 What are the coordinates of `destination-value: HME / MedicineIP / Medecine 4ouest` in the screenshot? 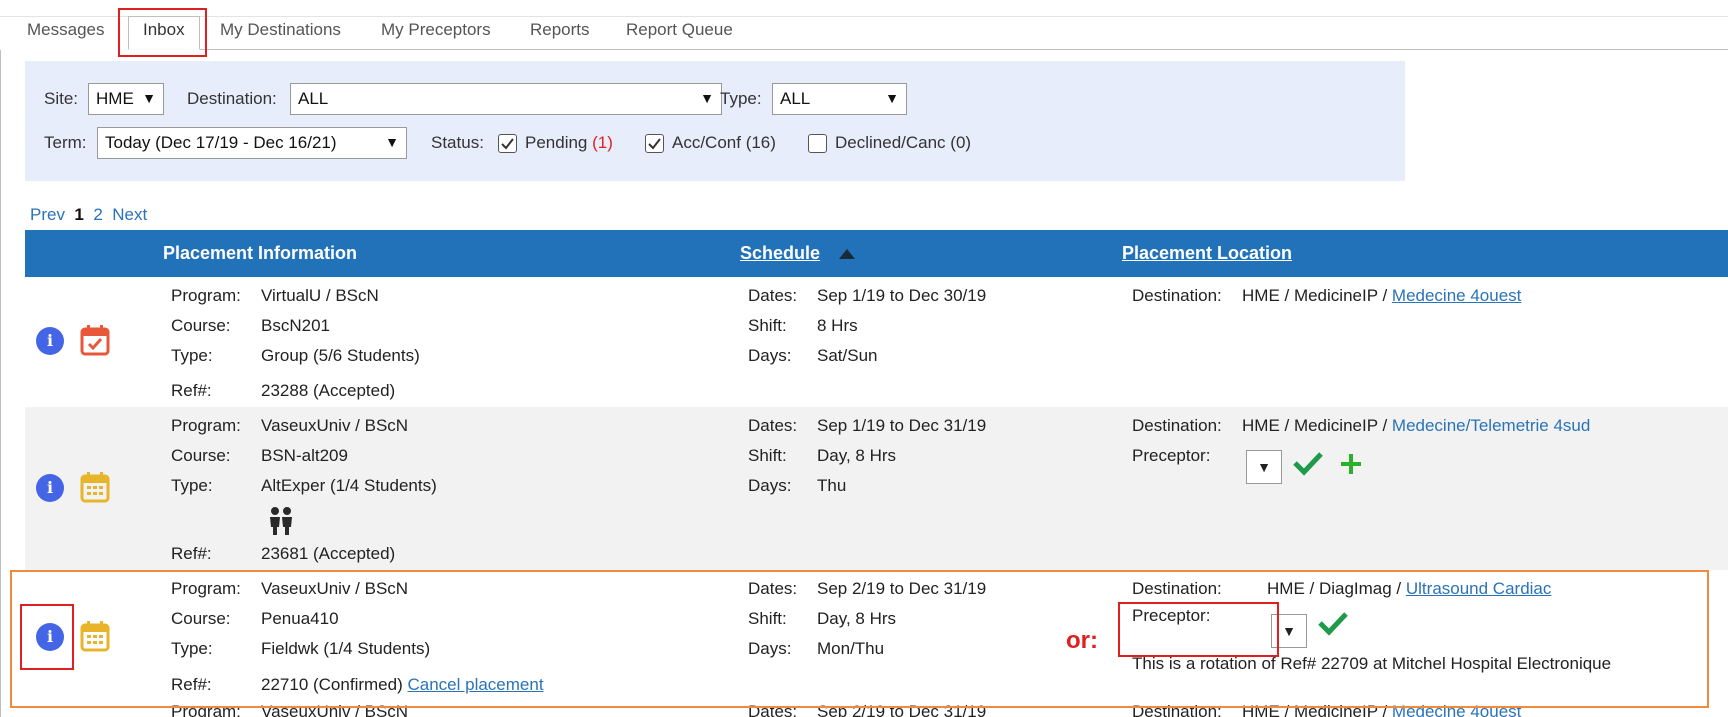 It's located at (1381, 711).